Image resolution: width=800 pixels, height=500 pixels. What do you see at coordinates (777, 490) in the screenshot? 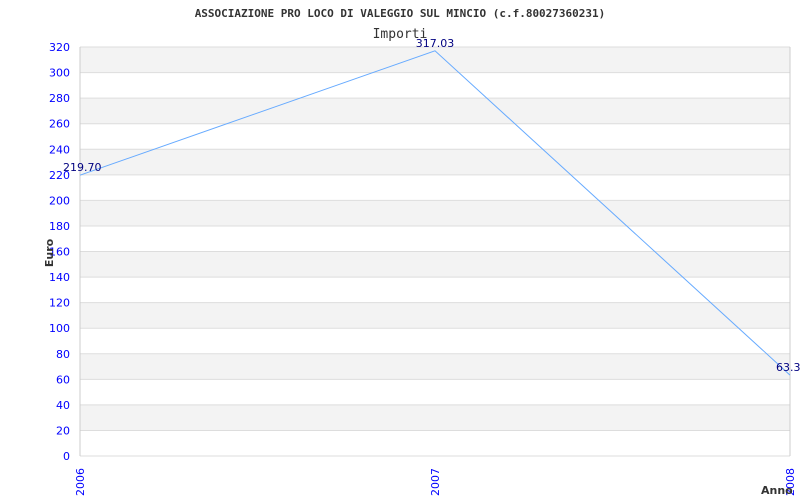
I see `x-axis-label: Anno` at bounding box center [777, 490].